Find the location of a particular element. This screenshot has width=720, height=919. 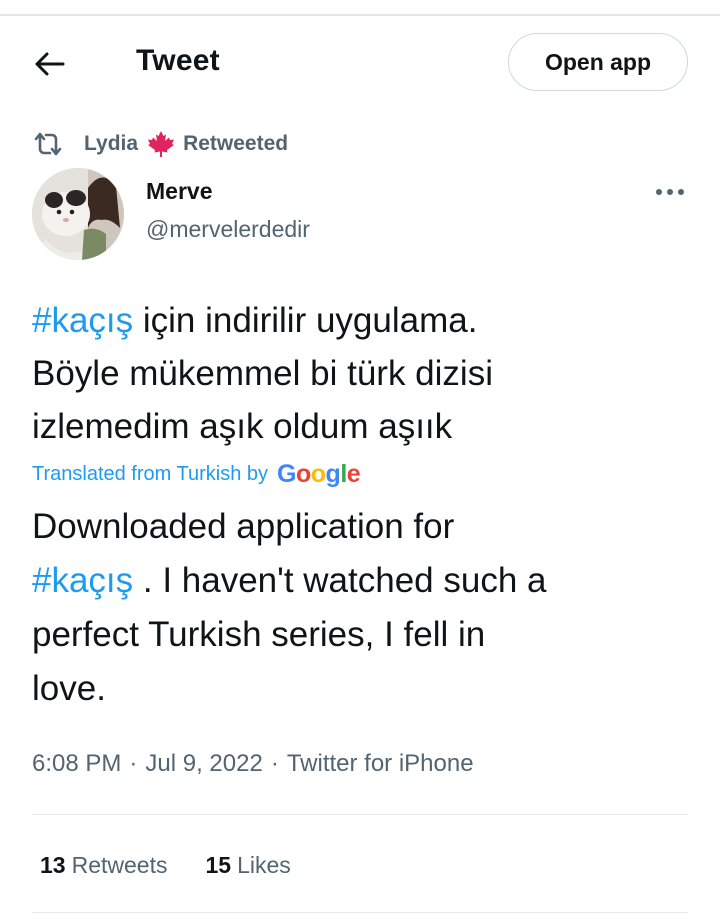

translation-attribution: Translated from Turkish by Google is located at coordinates (196, 474).